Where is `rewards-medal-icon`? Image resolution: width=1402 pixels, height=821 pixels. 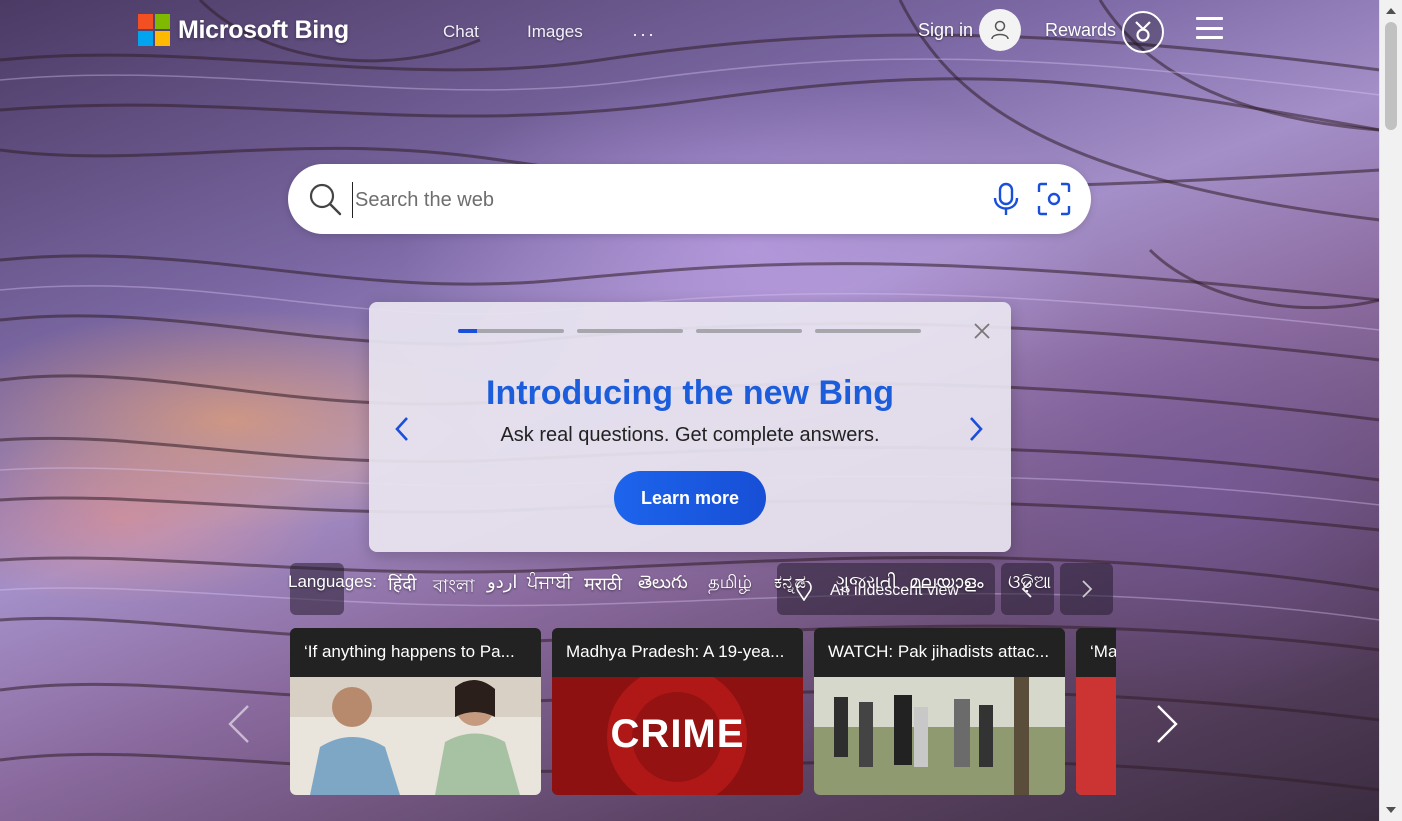 rewards-medal-icon is located at coordinates (1143, 31).